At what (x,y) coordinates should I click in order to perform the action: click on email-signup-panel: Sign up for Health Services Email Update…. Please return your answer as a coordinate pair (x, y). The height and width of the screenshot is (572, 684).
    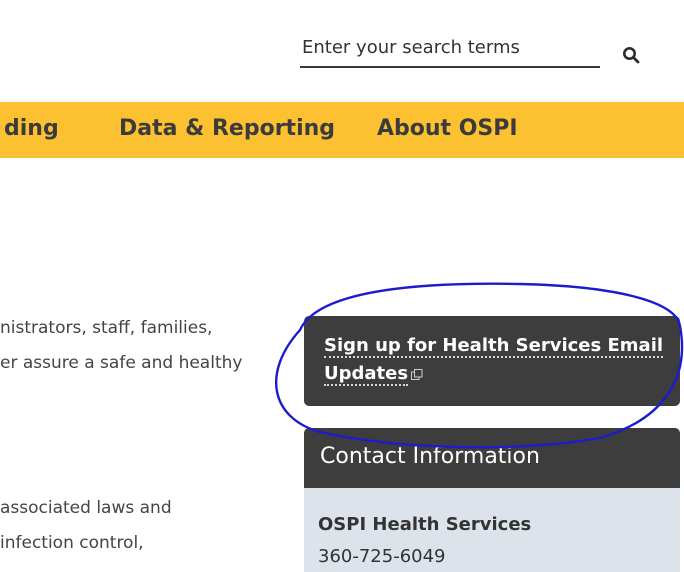
    Looking at the image, I should click on (492, 361).